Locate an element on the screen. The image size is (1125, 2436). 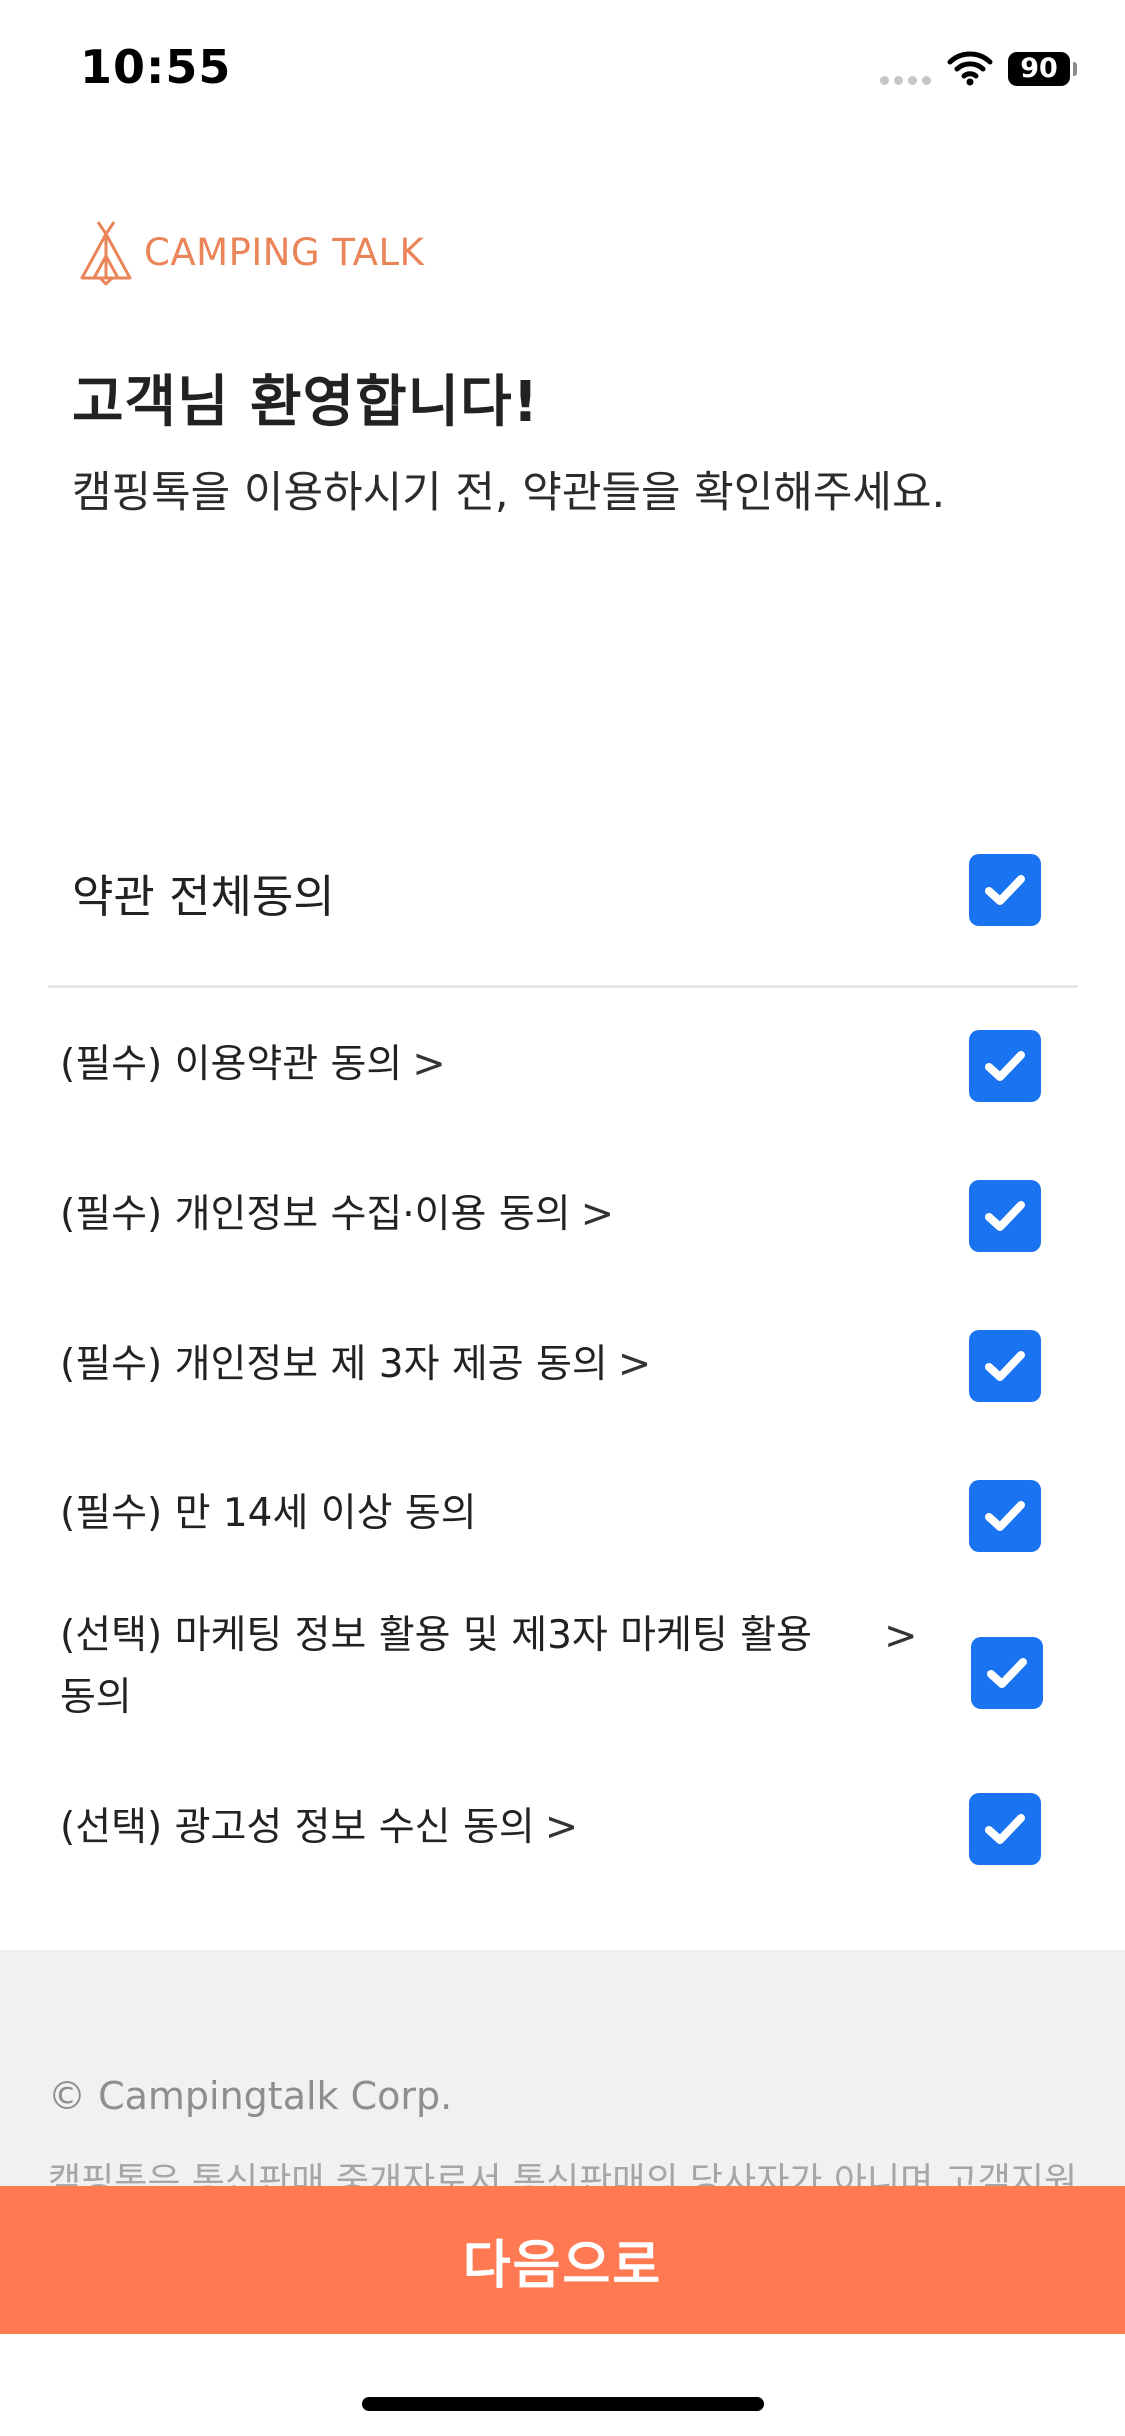
term-row-marketing: (선택) 마케팅 정보 활용 및 제3자 마케팅 활용 동의 > is located at coordinates (562, 1675).